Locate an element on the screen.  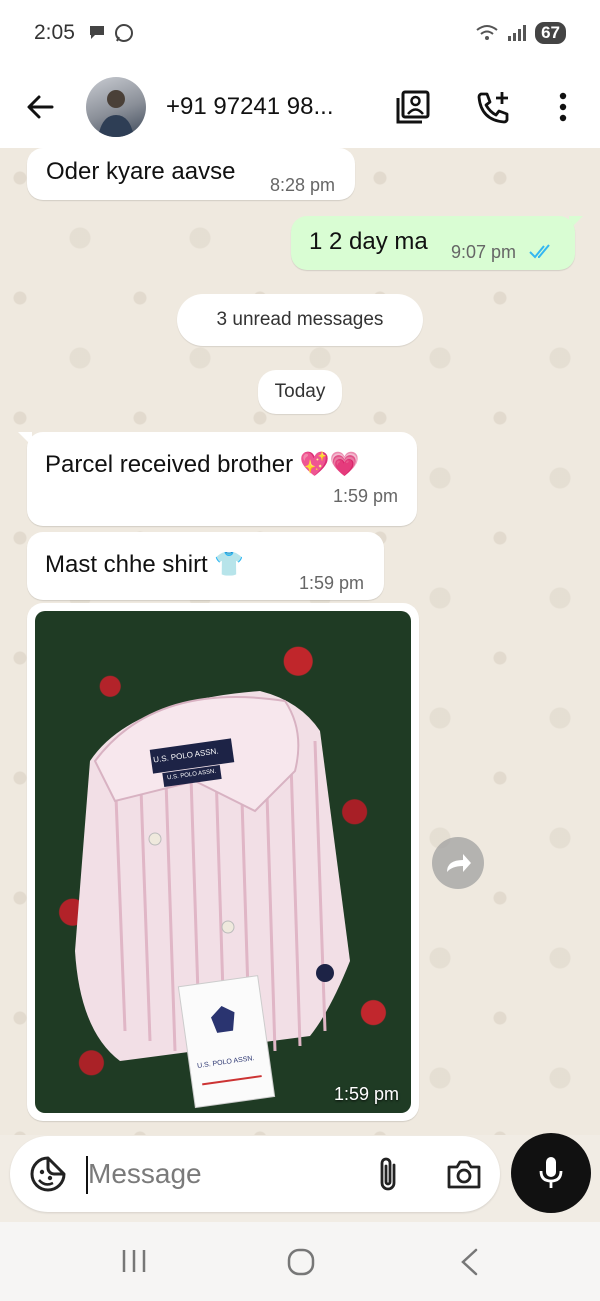
home-icon is located at coordinates (301, 1262).